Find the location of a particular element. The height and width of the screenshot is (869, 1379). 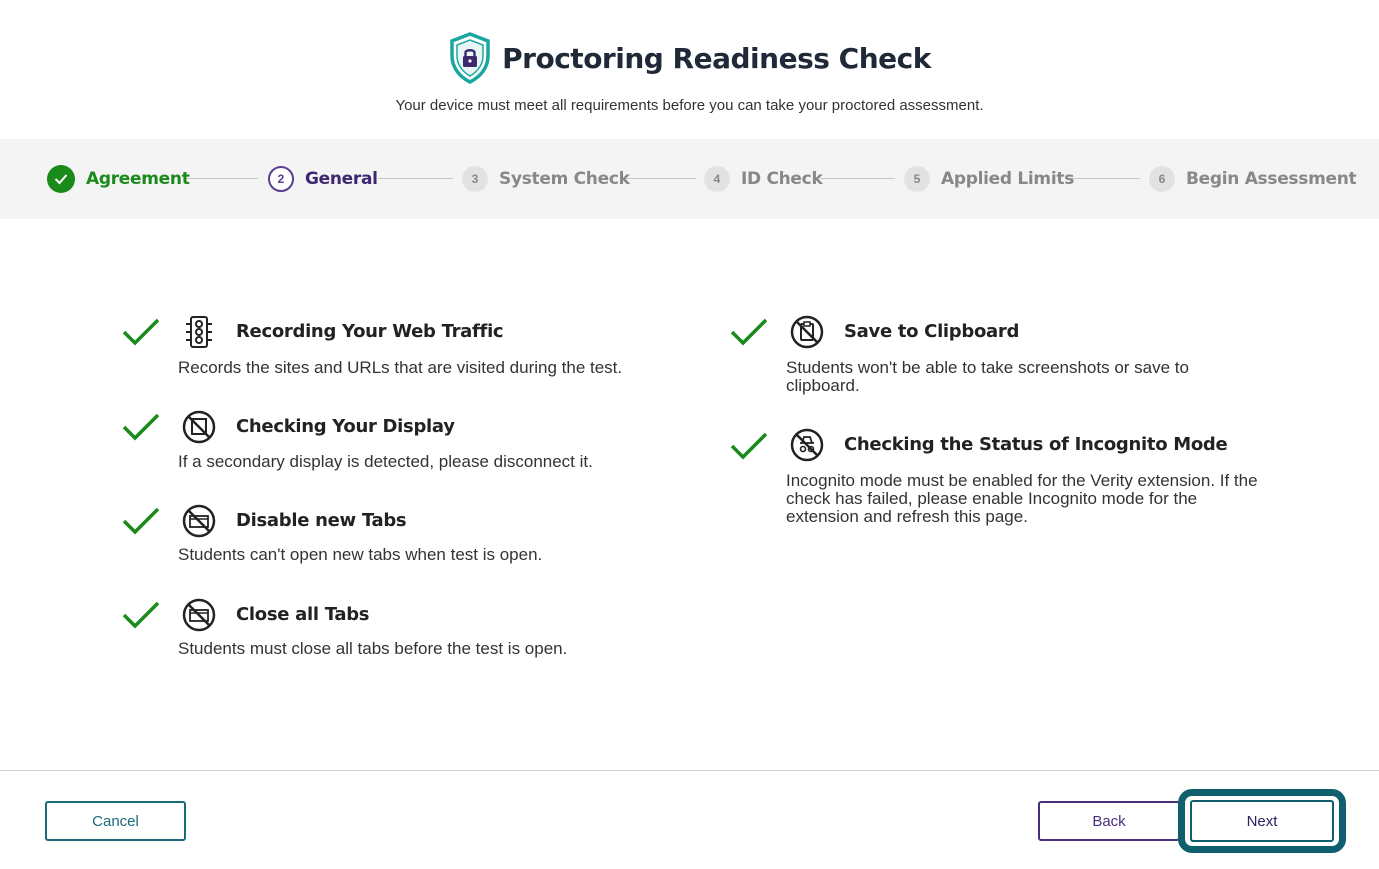

page-title: Proctoring Readiness Check is located at coordinates (716, 58).